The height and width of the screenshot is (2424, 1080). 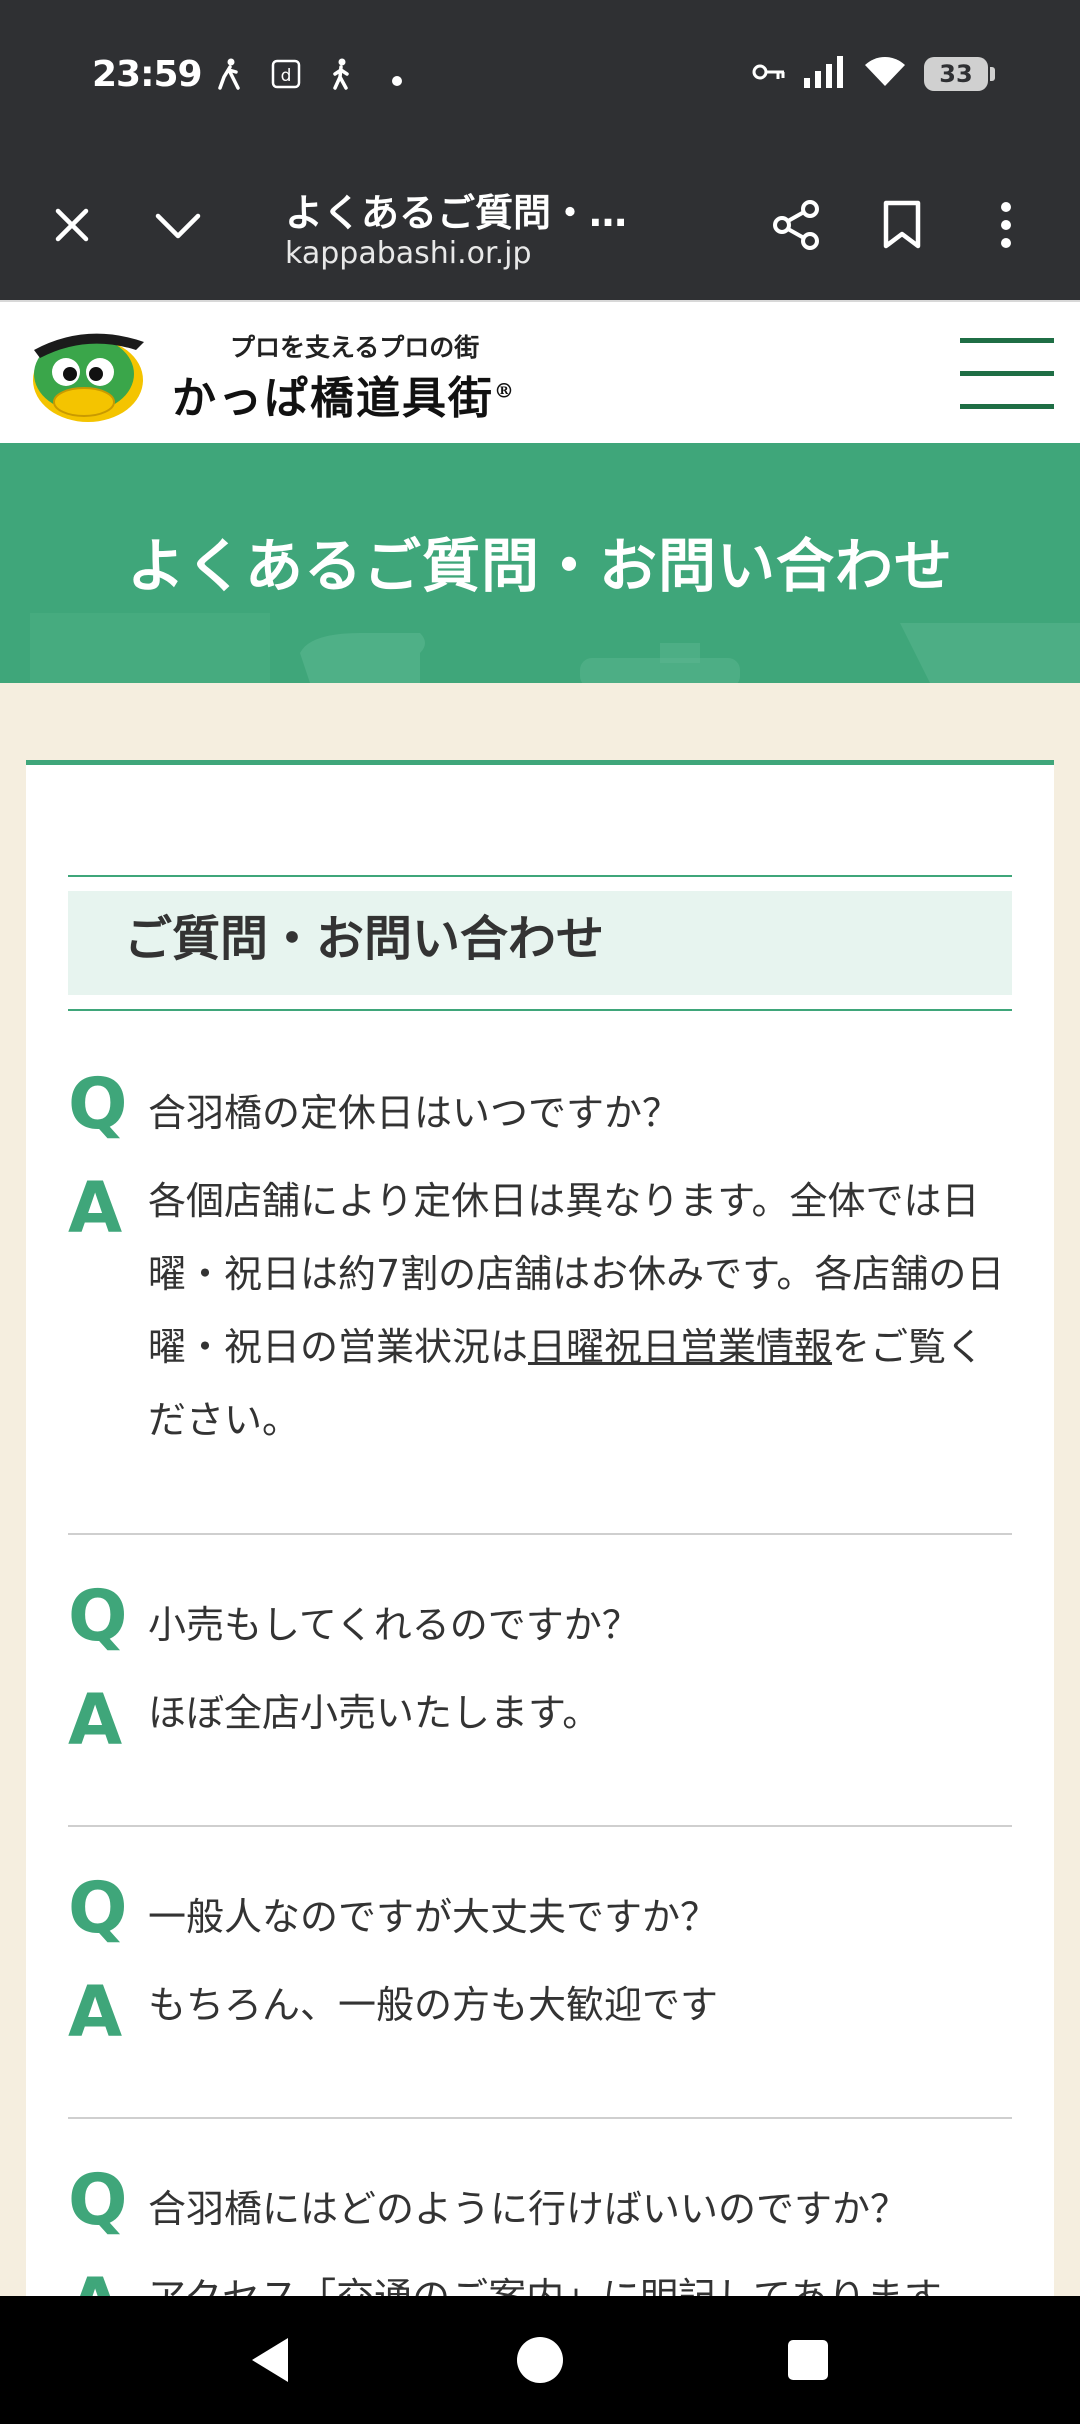 I want to click on hero-banner: よくあるご質問・お問い合わせ, so click(x=540, y=563).